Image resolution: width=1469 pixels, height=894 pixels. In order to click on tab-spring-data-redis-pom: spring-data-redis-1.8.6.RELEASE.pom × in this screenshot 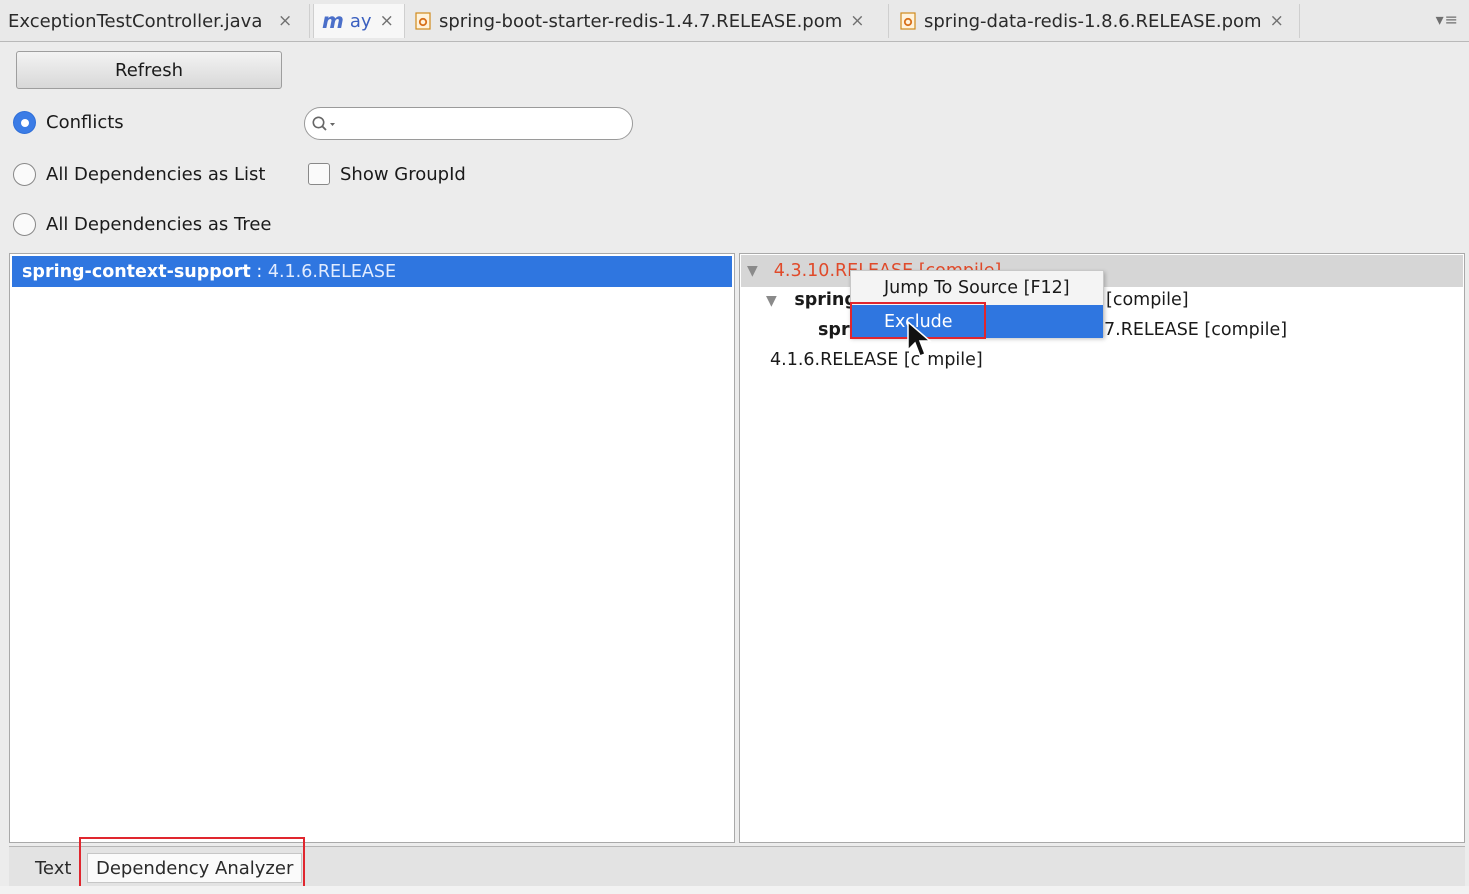, I will do `click(1096, 21)`.